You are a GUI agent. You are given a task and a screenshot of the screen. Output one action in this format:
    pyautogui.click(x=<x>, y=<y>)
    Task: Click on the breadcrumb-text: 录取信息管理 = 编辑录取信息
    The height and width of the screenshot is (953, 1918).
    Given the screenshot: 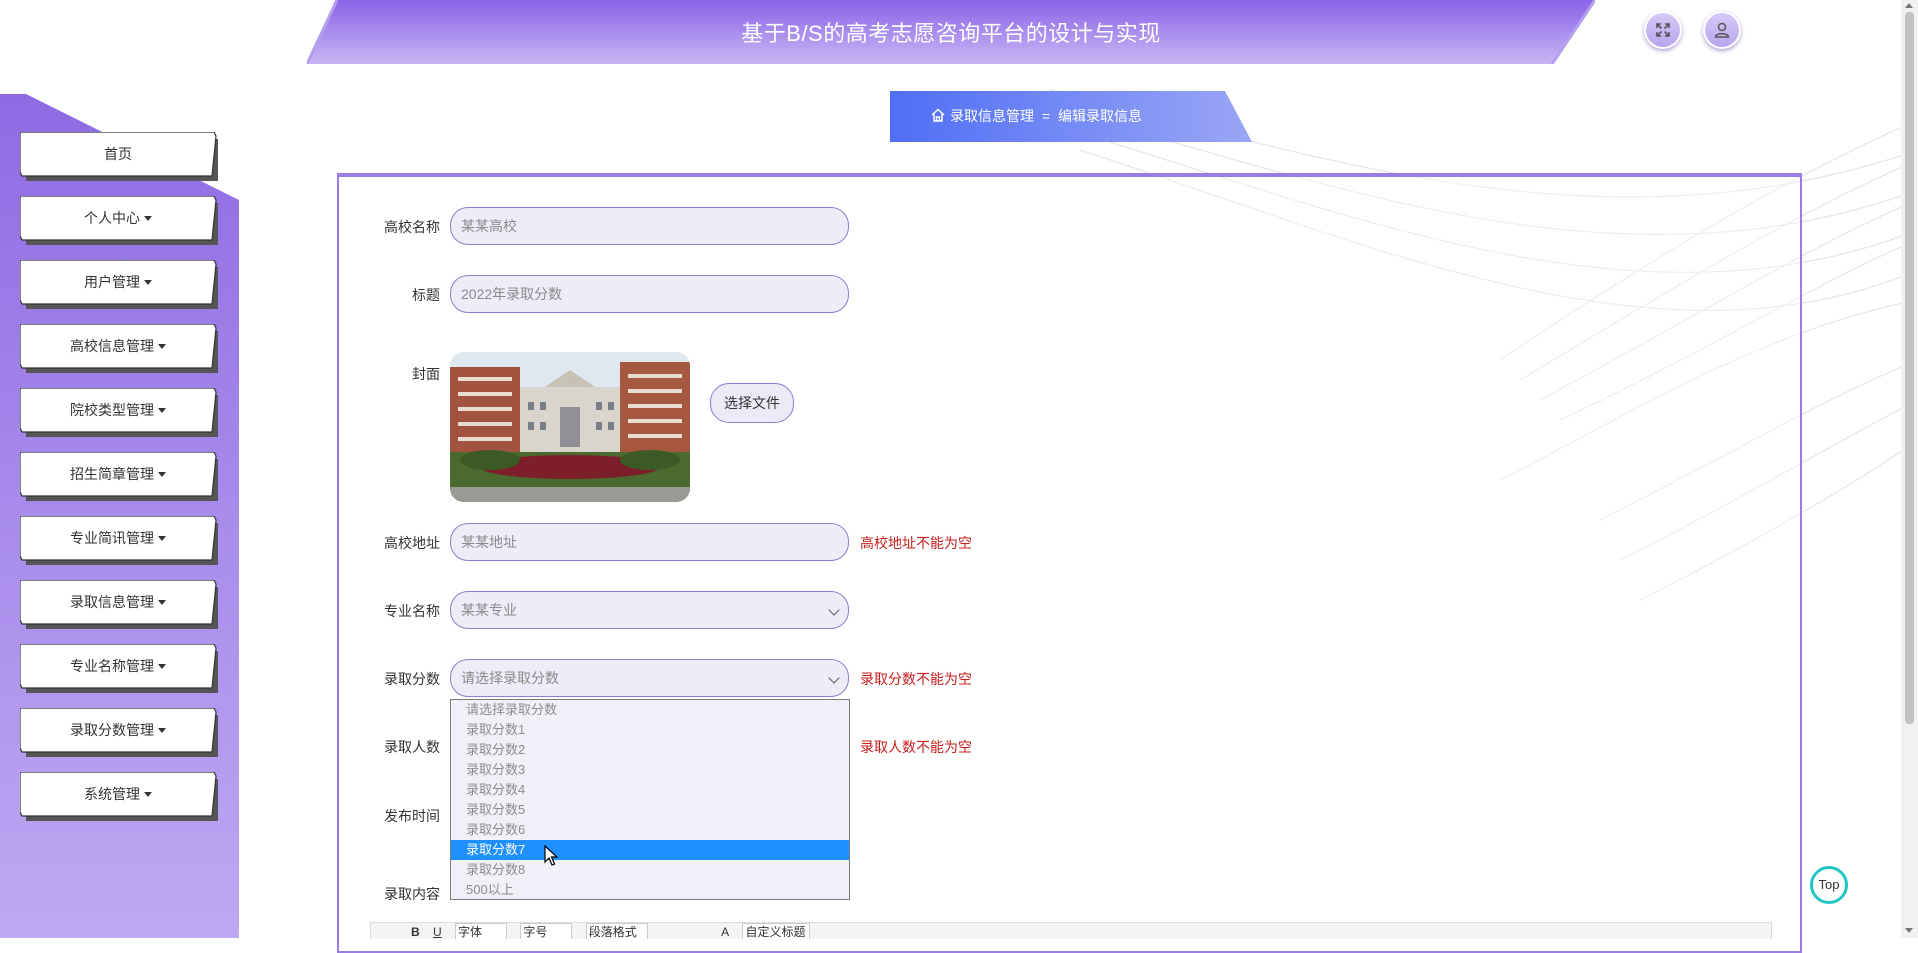 What is the action you would take?
    pyautogui.click(x=1036, y=116)
    